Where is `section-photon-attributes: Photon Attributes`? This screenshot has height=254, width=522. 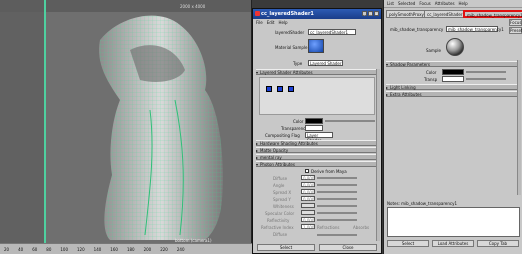 section-photon-attributes: Photon Attributes is located at coordinates (318, 164).